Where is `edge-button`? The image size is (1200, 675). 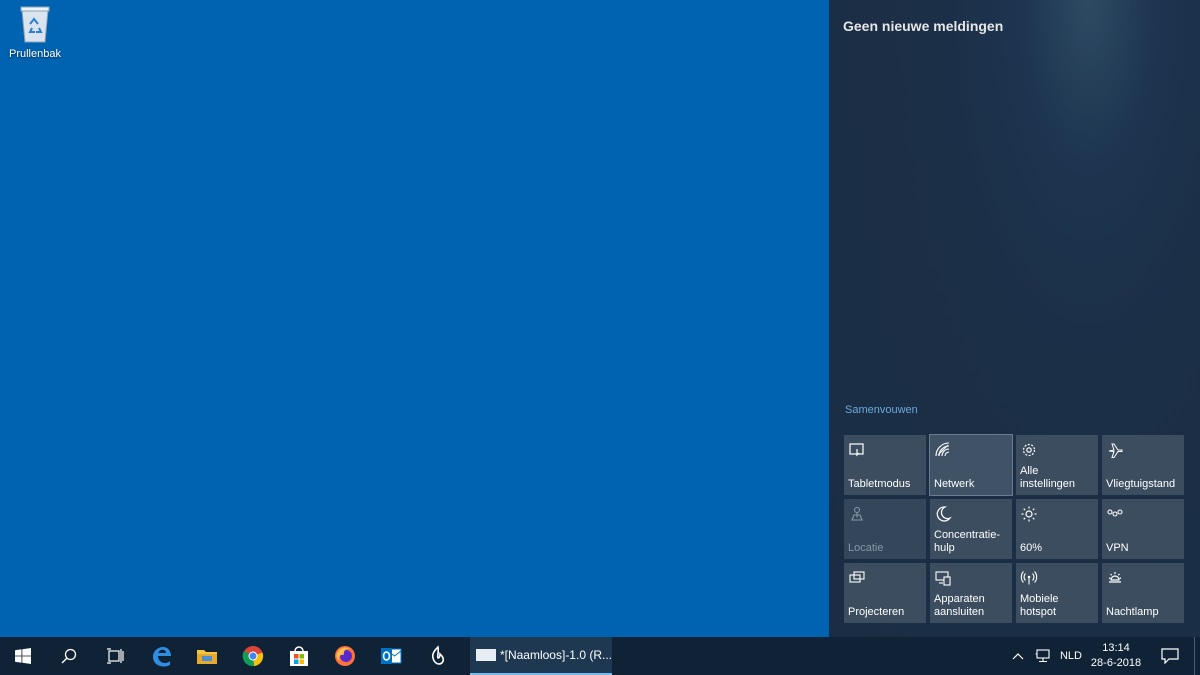
edge-button is located at coordinates (161, 656).